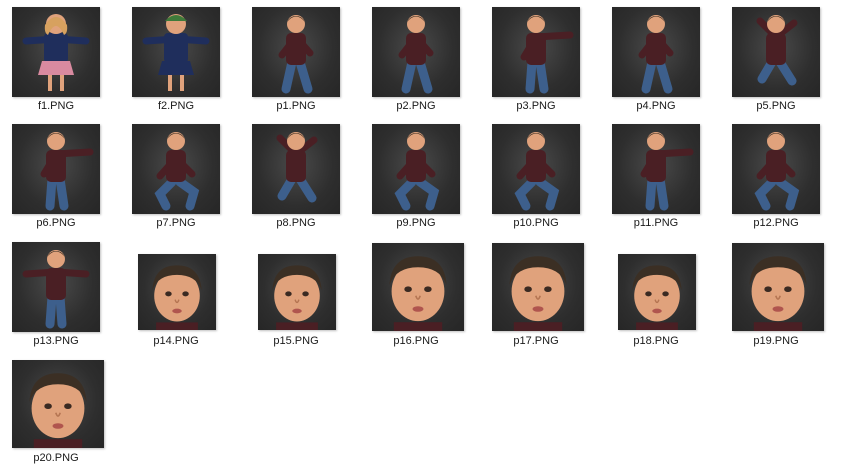 This screenshot has height=476, width=842. I want to click on file-item: p19.PNG, so click(780, 300).